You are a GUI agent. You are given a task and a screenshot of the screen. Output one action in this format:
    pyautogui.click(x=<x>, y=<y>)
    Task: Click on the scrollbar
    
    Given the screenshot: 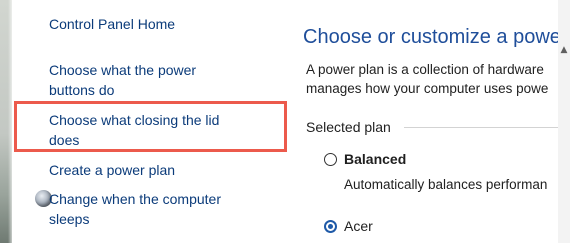 What is the action you would take?
    pyautogui.click(x=564, y=121)
    